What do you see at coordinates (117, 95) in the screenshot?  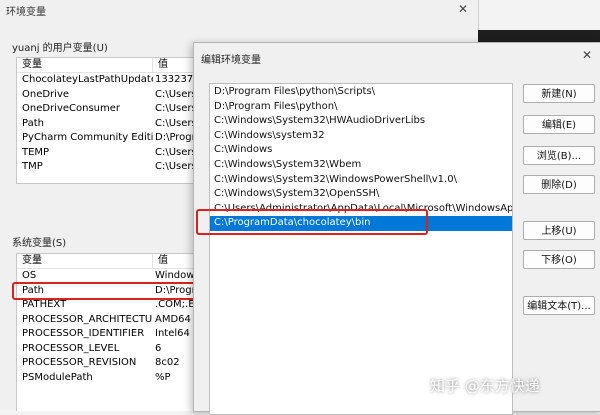 I see `user-var-row: OneDrive C:\Users\` at bounding box center [117, 95].